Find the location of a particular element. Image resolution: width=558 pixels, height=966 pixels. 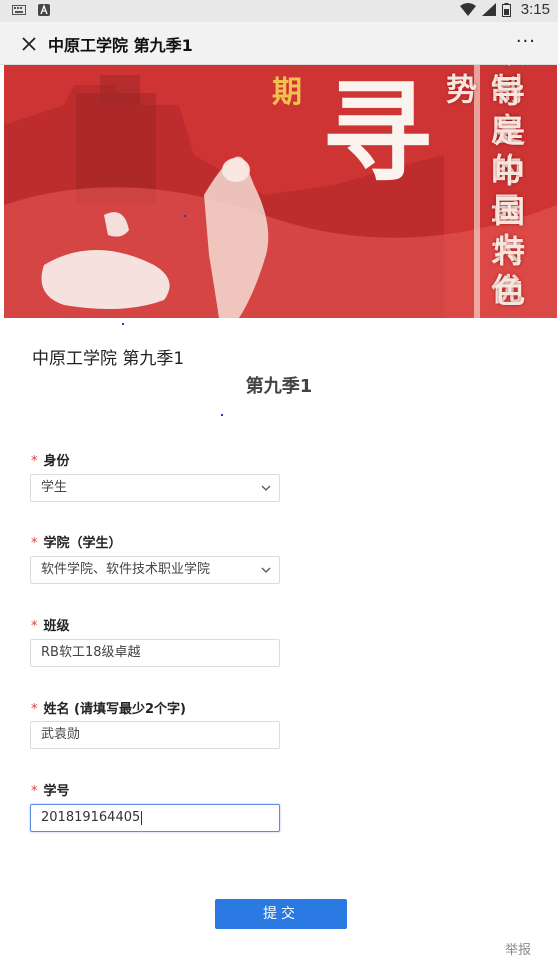

banner-char-calligraphy: 寻 is located at coordinates (377, 132).